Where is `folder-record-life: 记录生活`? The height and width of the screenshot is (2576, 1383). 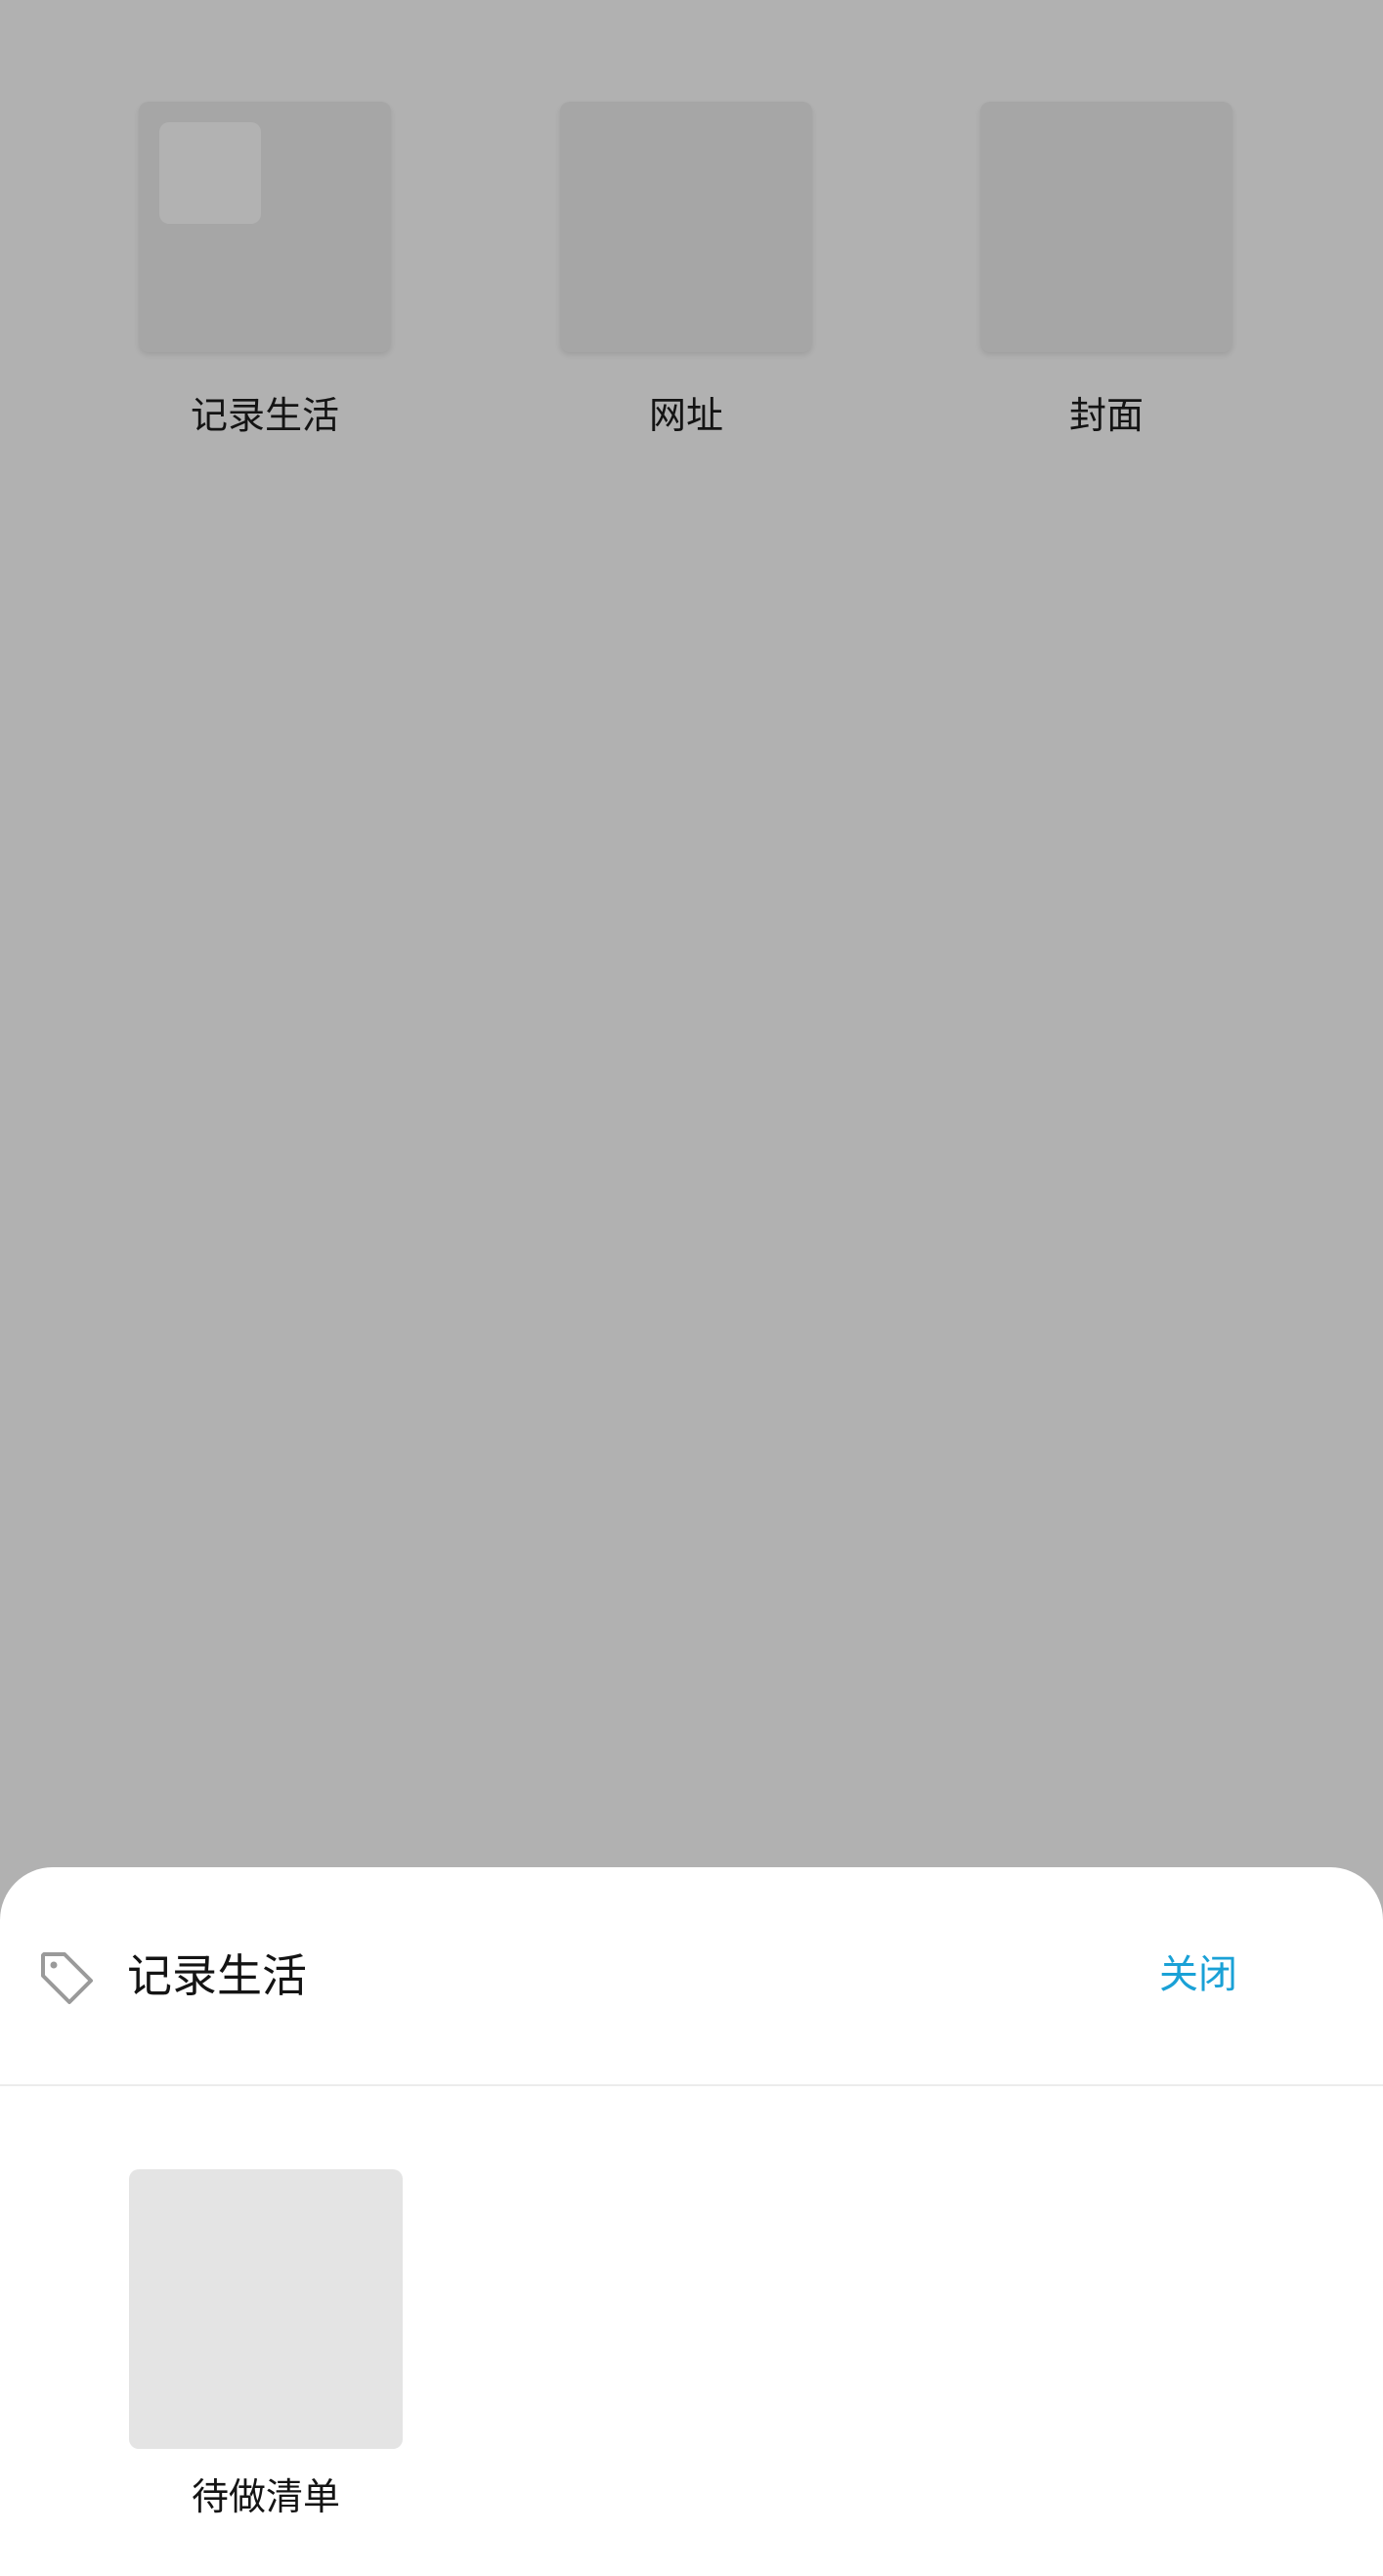 folder-record-life: 记录生活 is located at coordinates (265, 268).